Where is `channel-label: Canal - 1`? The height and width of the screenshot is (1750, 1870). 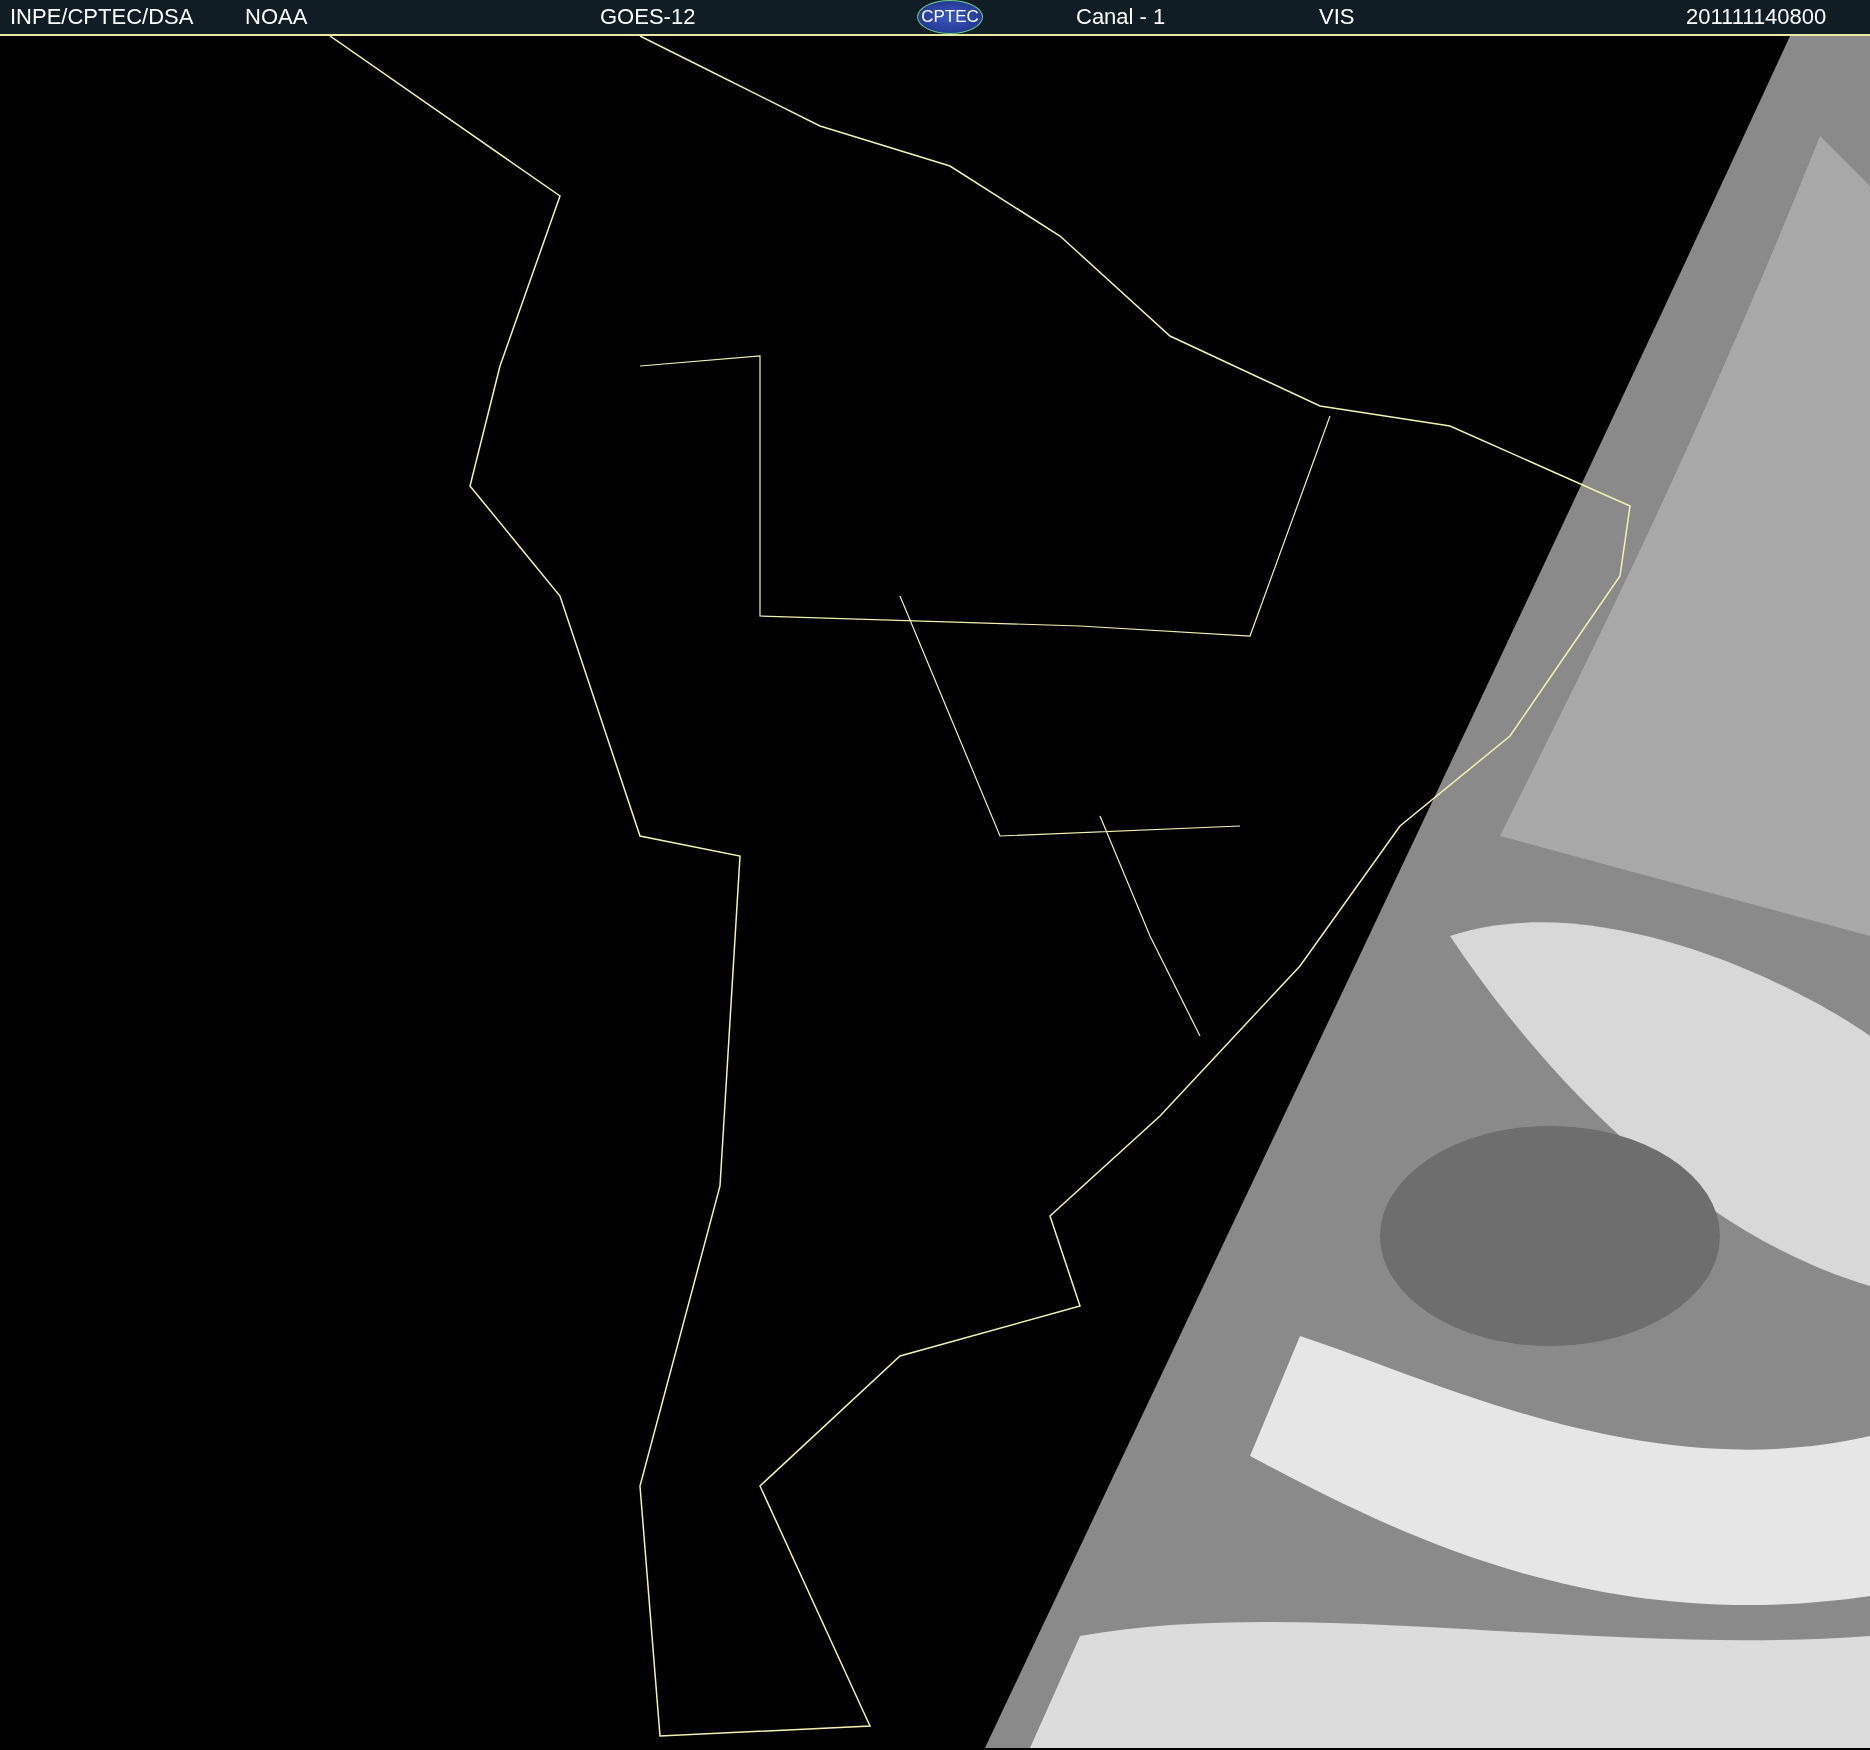 channel-label: Canal - 1 is located at coordinates (1121, 17).